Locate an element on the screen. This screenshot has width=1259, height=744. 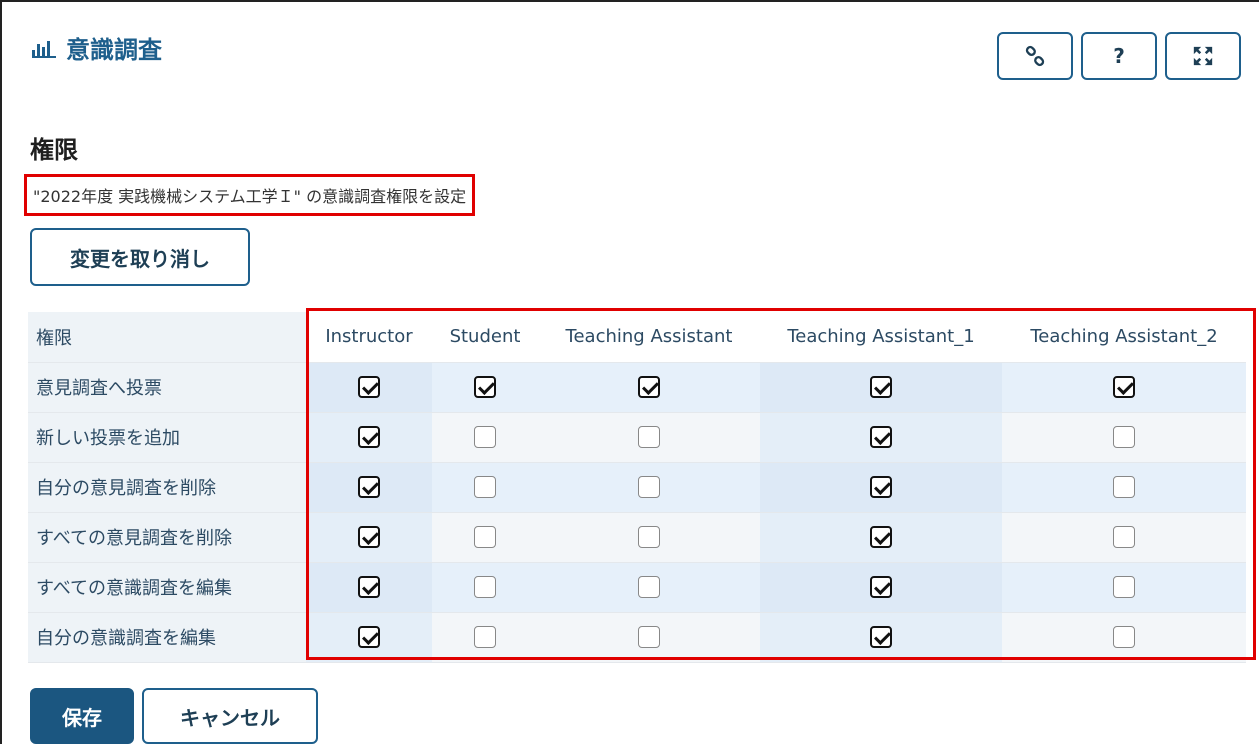
help-button: ? is located at coordinates (1119, 56).